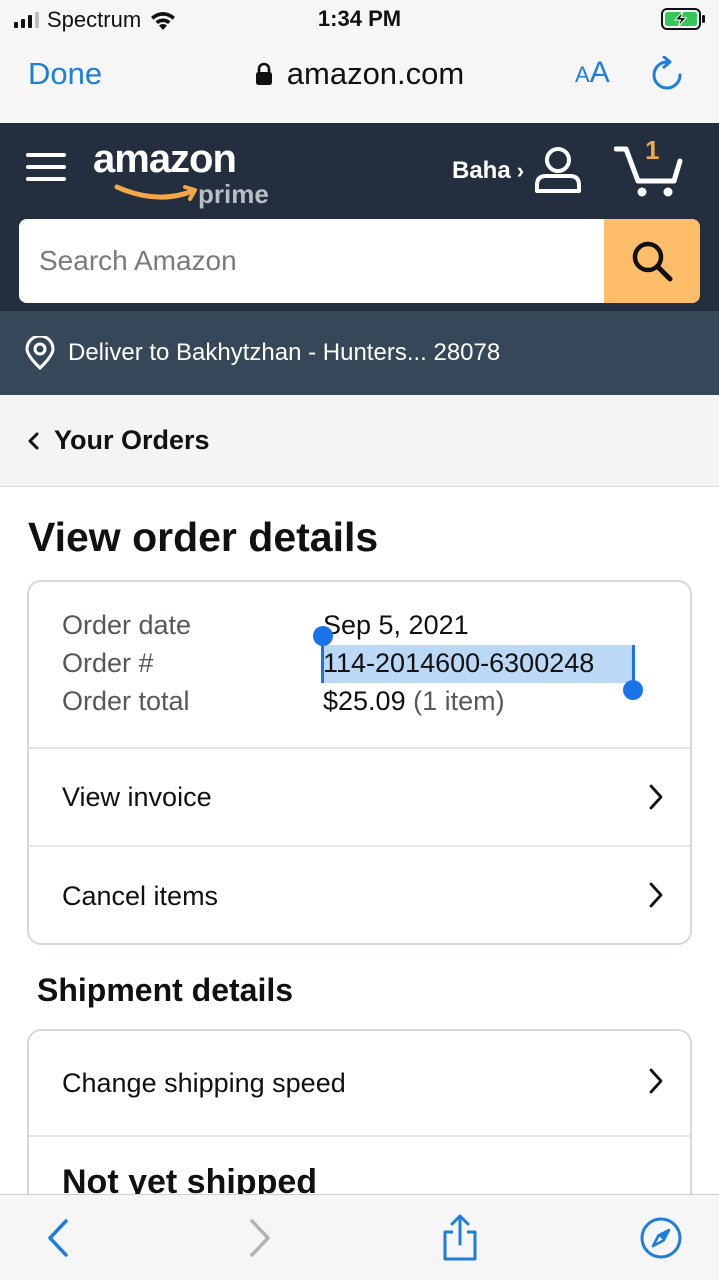 This screenshot has height=1280, width=719. I want to click on order-date-value: Sep 5, 2021, so click(396, 625).